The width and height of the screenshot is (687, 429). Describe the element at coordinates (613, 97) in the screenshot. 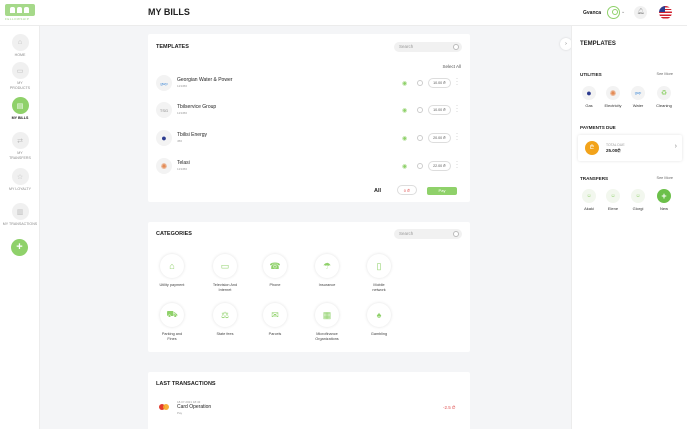

I see `utility-electricity: ✺ Electricity` at that location.